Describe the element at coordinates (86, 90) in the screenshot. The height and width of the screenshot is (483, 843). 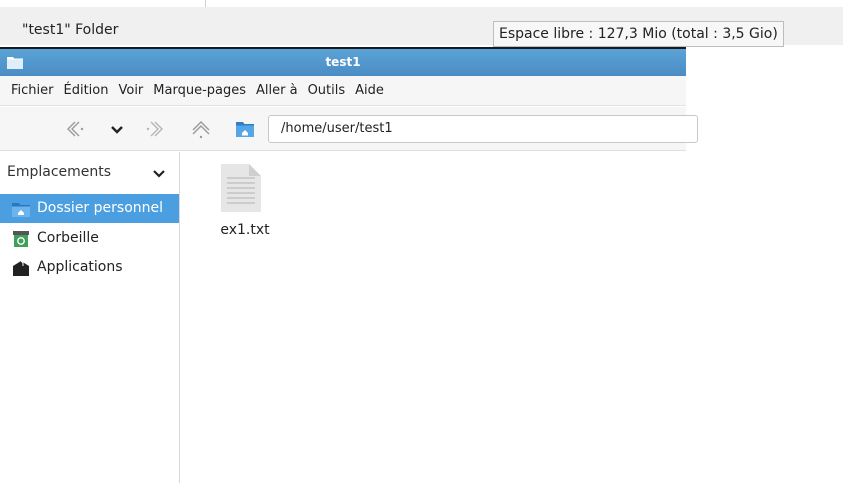
I see `menu-edition: Édition` at that location.